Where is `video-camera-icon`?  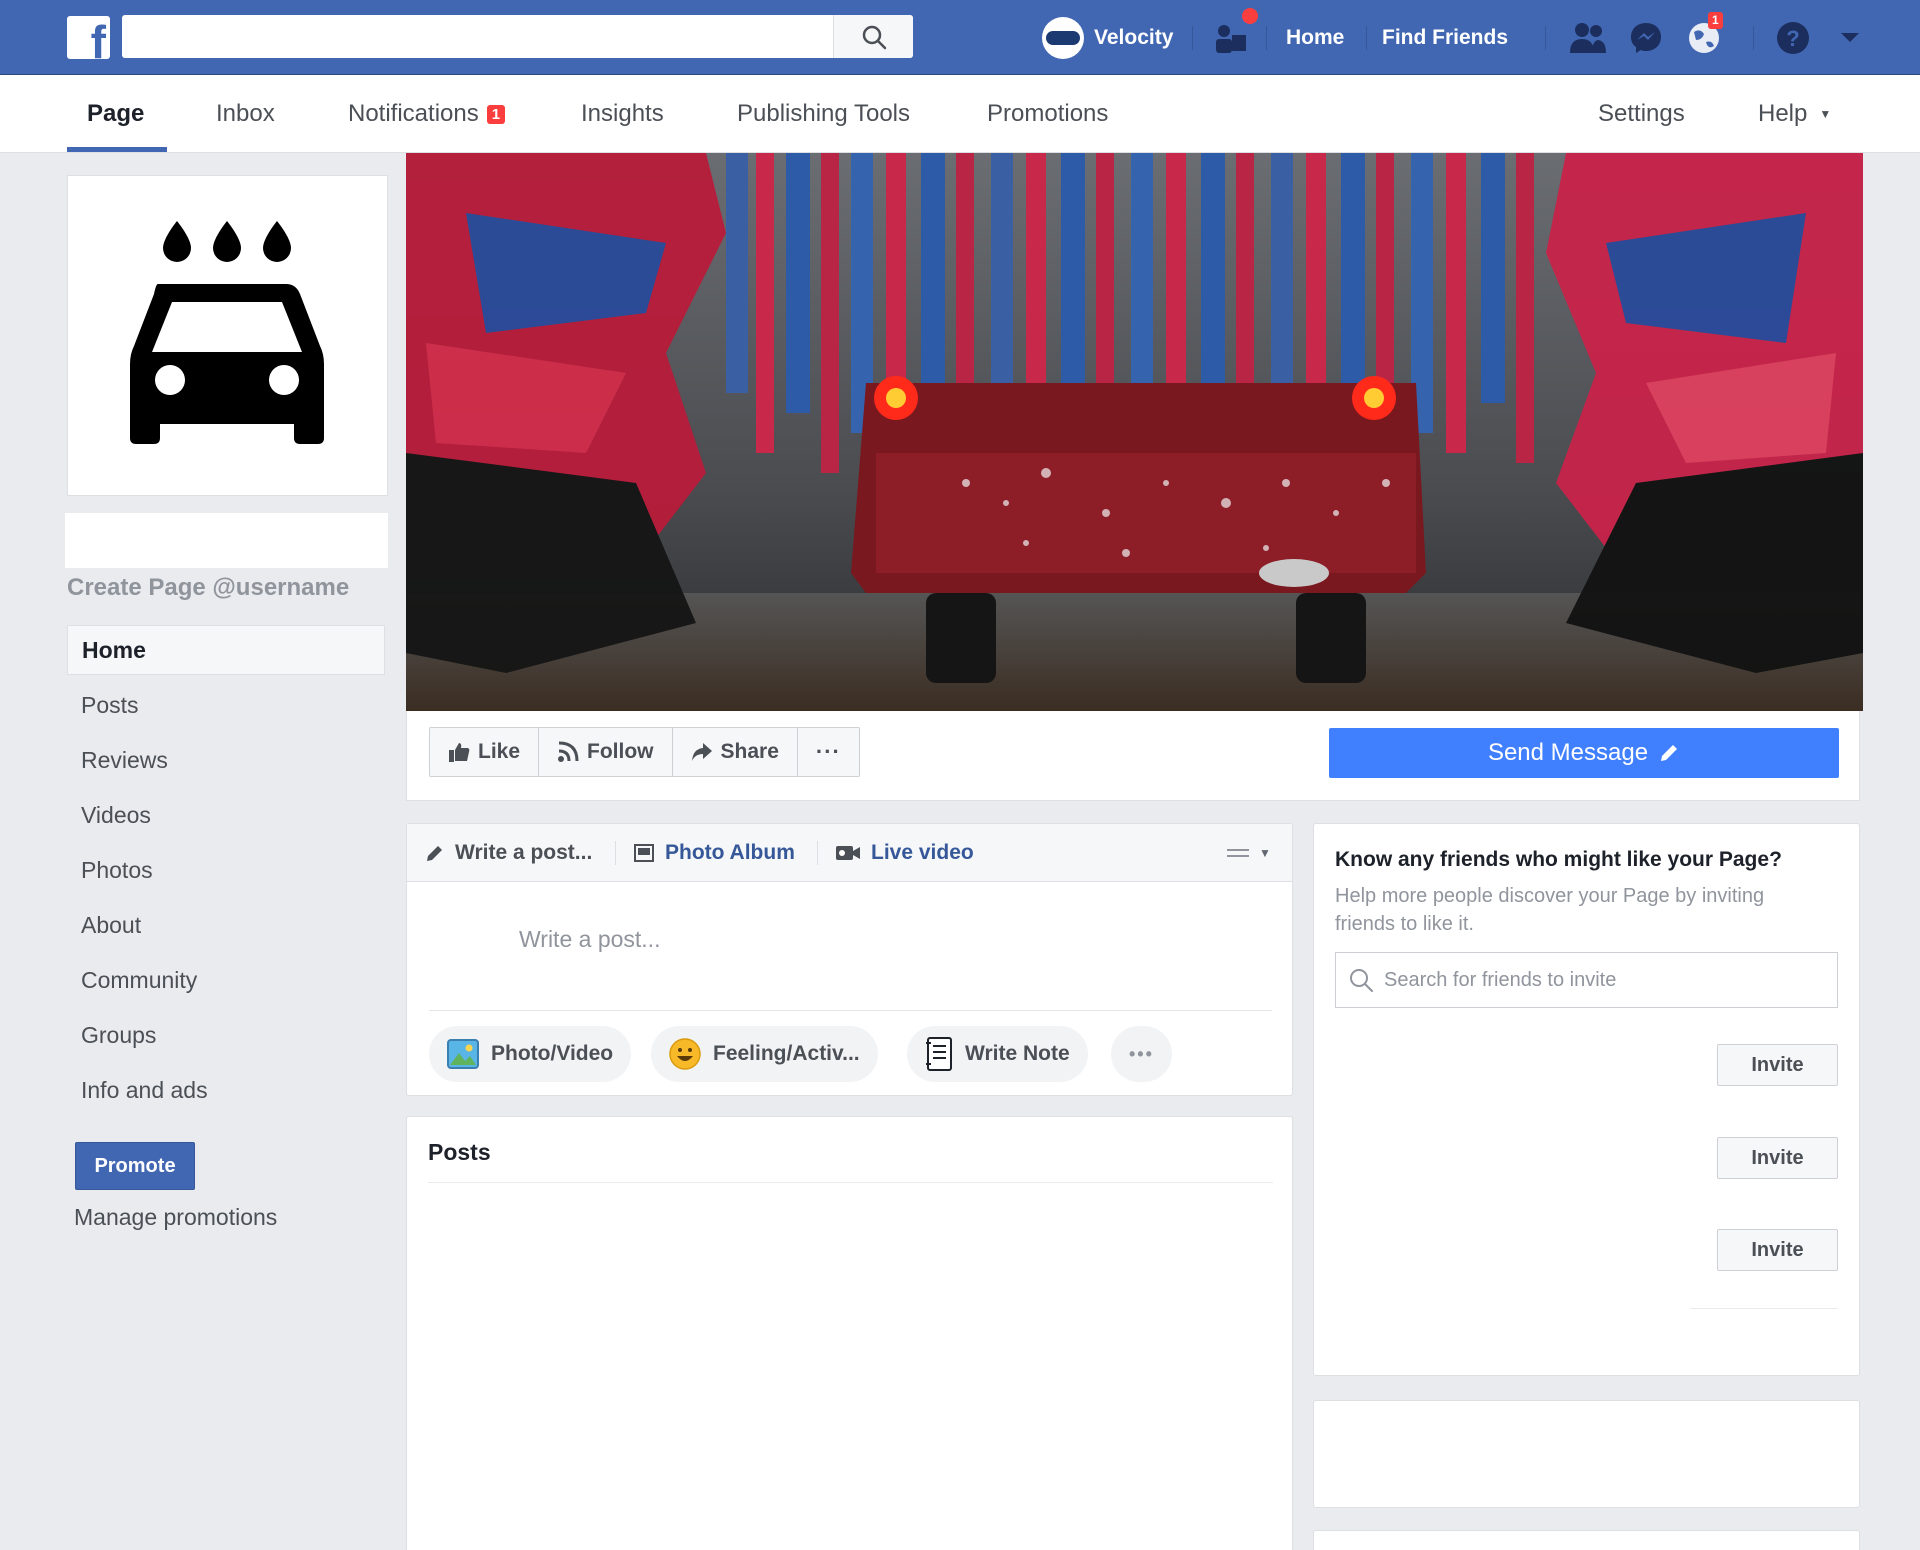 video-camera-icon is located at coordinates (848, 853).